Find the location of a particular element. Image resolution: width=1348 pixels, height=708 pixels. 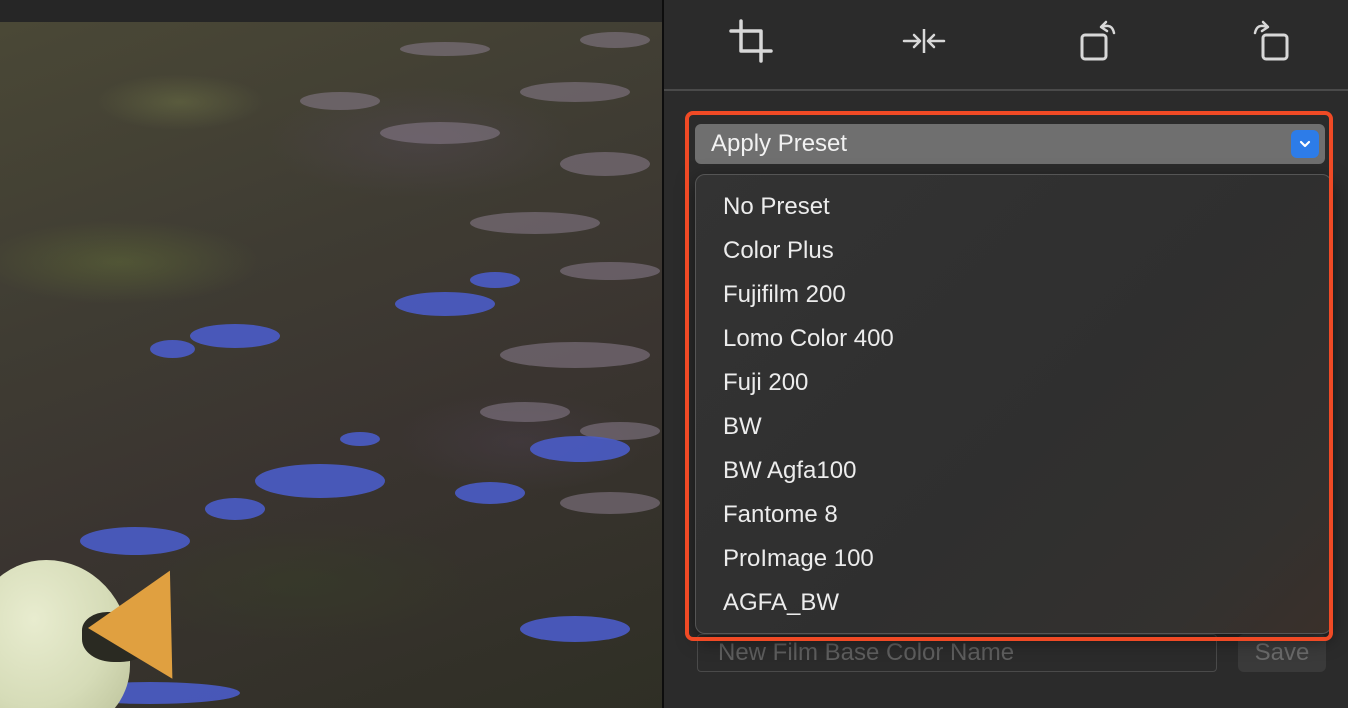

flip-horizontal-button is located at coordinates (924, 41).